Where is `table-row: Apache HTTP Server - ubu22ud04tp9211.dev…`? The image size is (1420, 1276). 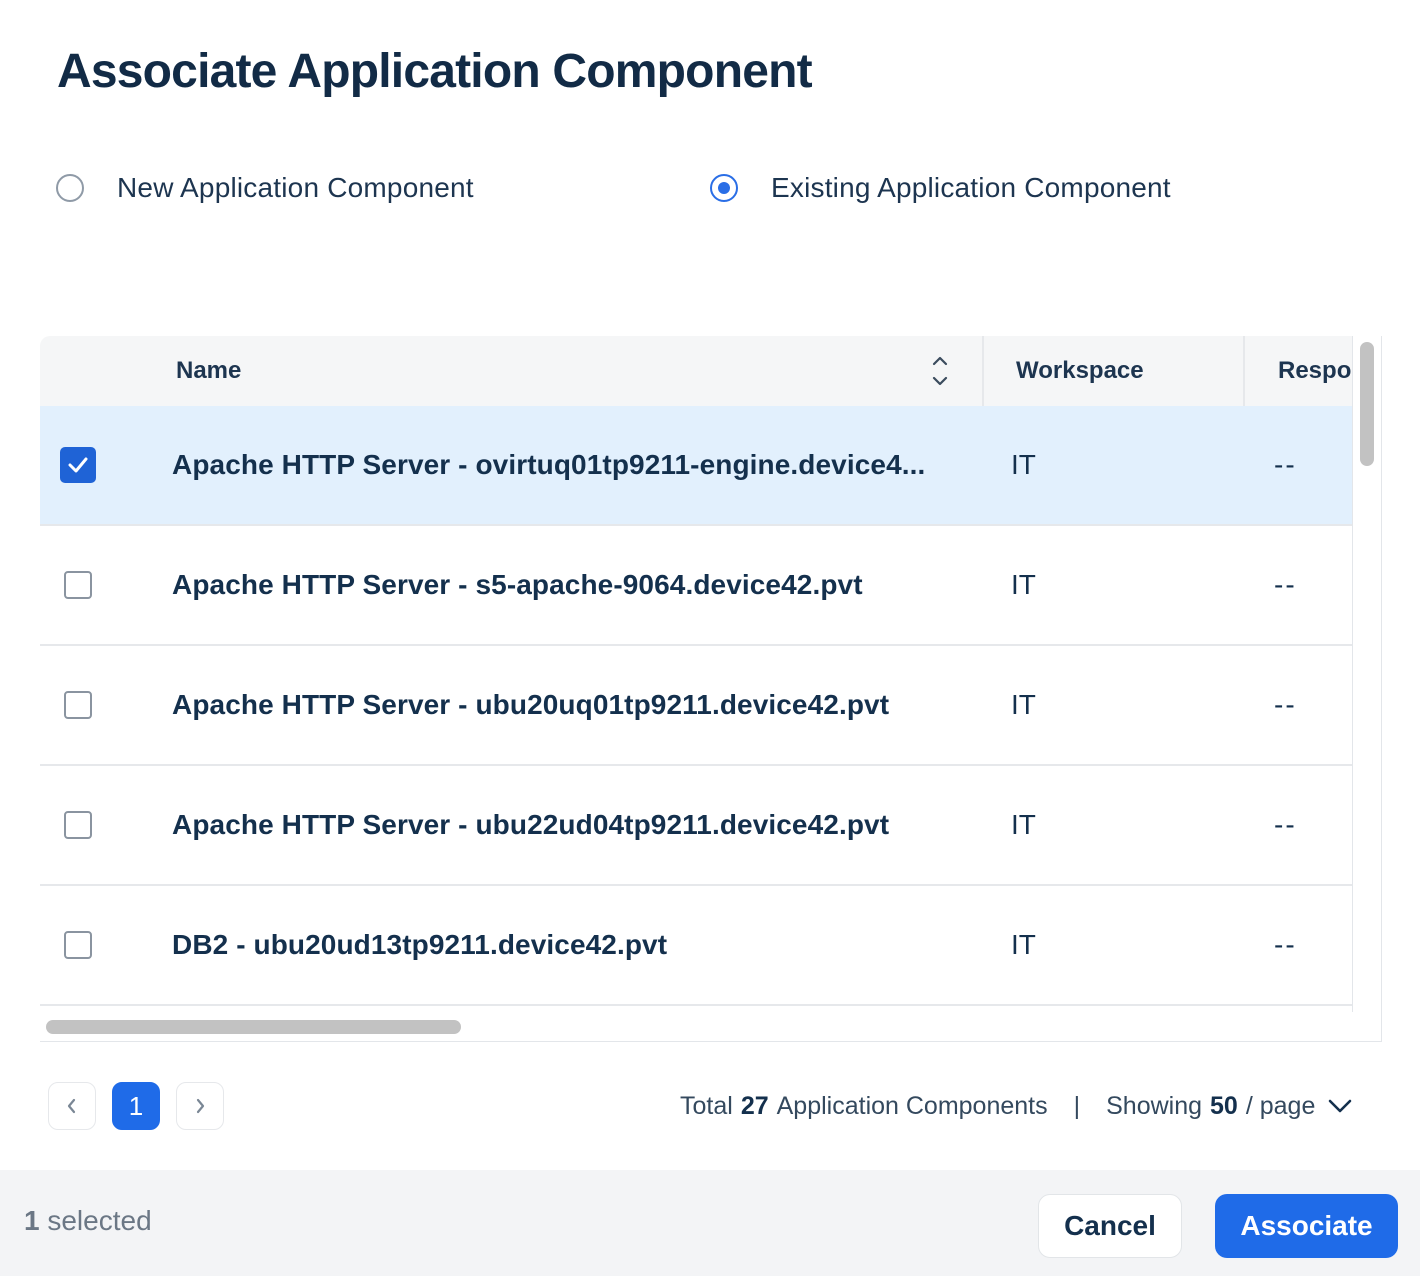 table-row: Apache HTTP Server - ubu22ud04tp9211.dev… is located at coordinates (696, 826).